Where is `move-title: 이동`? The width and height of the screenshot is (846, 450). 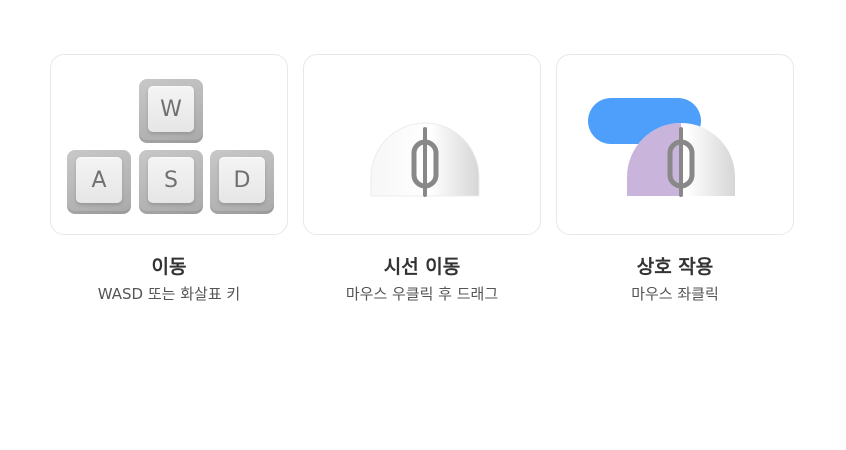 move-title: 이동 is located at coordinates (169, 267).